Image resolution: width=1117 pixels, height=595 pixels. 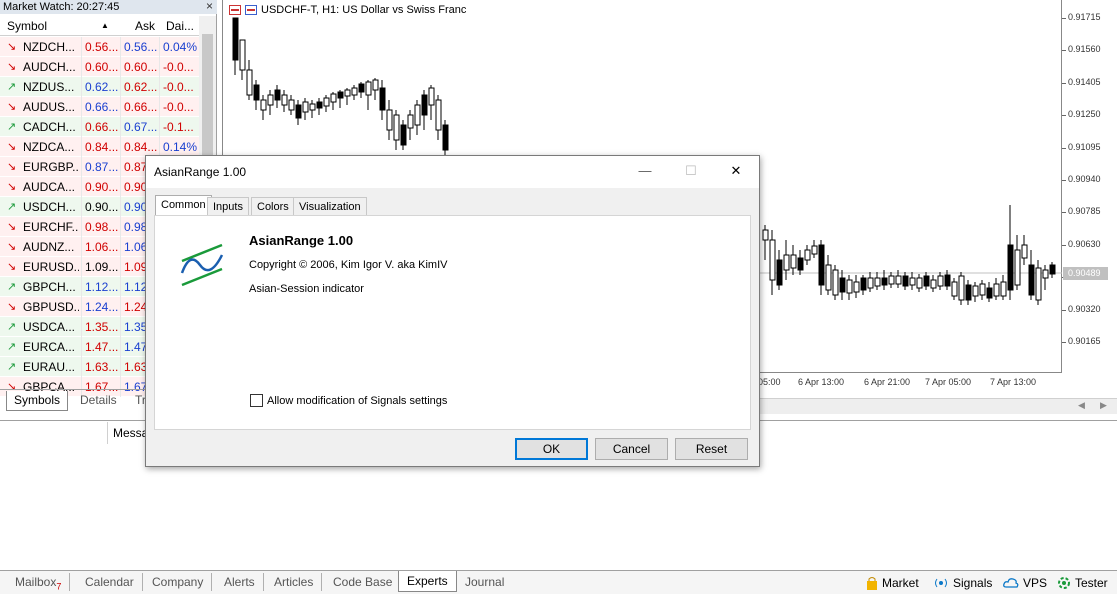 I want to click on tab-alerts: Alerts, so click(x=240, y=582).